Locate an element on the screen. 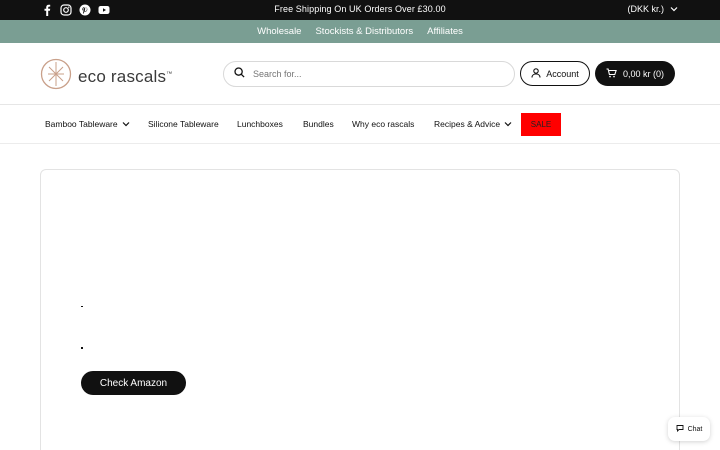 Image resolution: width=720 pixels, height=450 pixels. nav-item-bundles: Bundles is located at coordinates (318, 124).